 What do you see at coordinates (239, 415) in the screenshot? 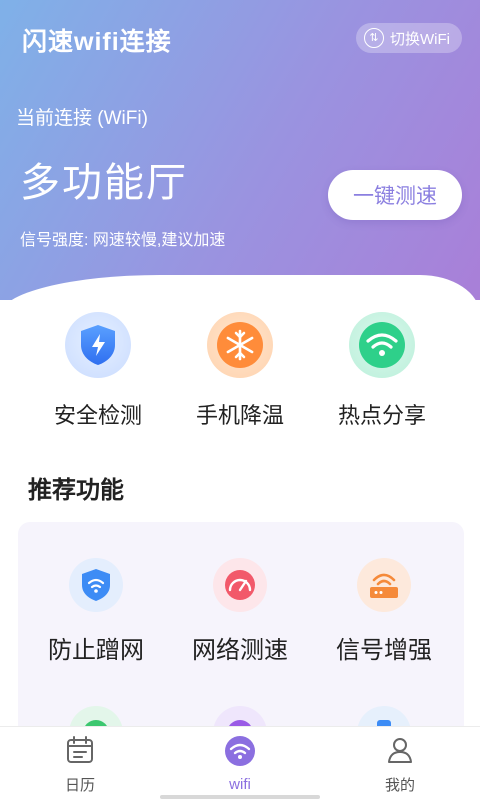
I see `tool-label: 手机降温` at bounding box center [239, 415].